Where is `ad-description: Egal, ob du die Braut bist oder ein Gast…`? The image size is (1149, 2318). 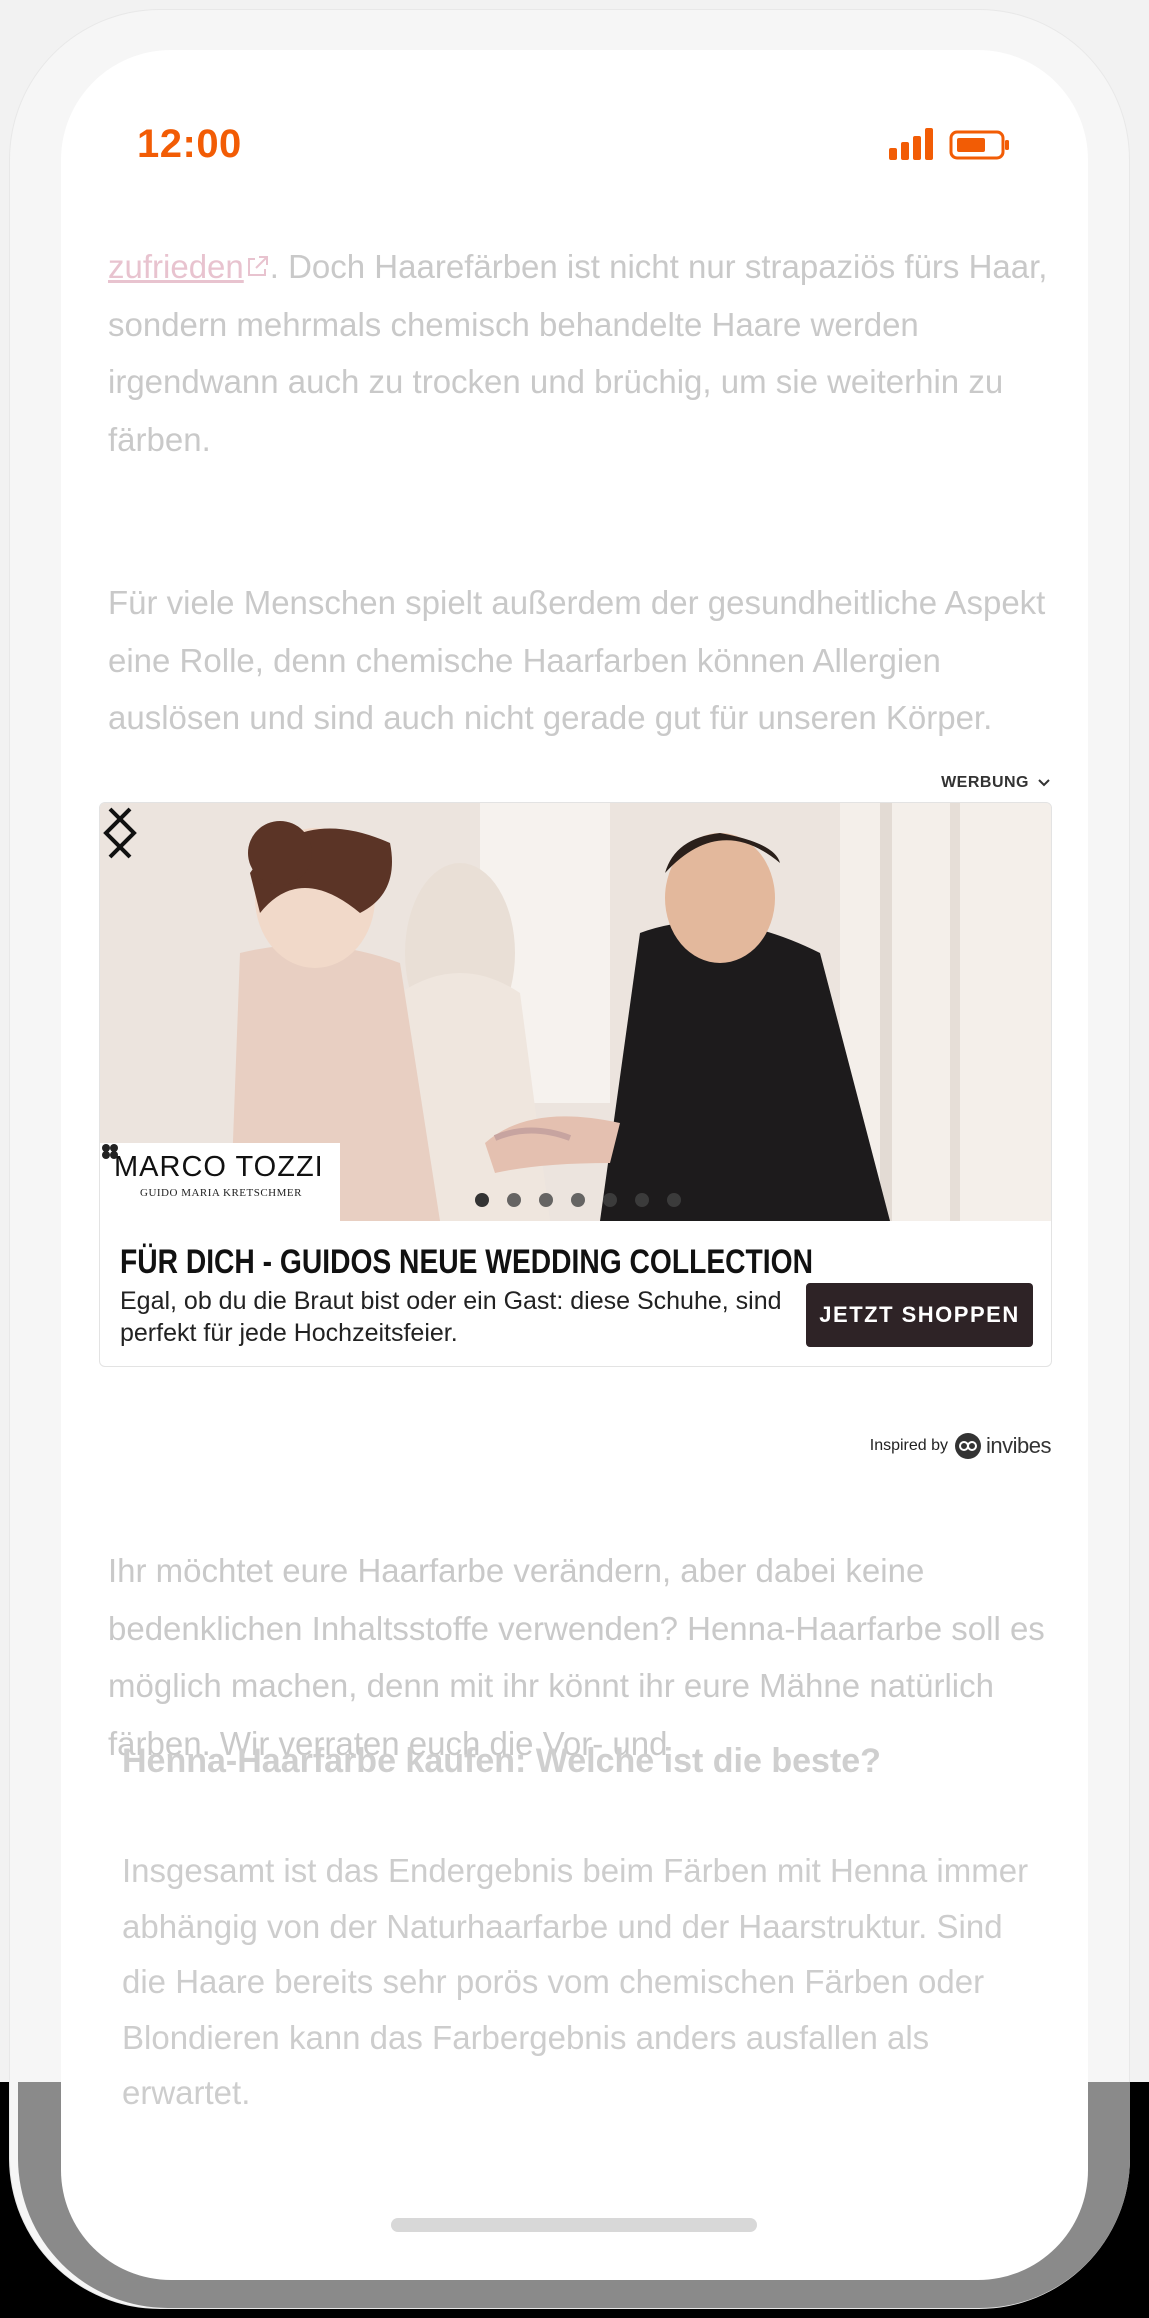
ad-description: Egal, ob du die Braut bist oder ein Gast… is located at coordinates (451, 1317).